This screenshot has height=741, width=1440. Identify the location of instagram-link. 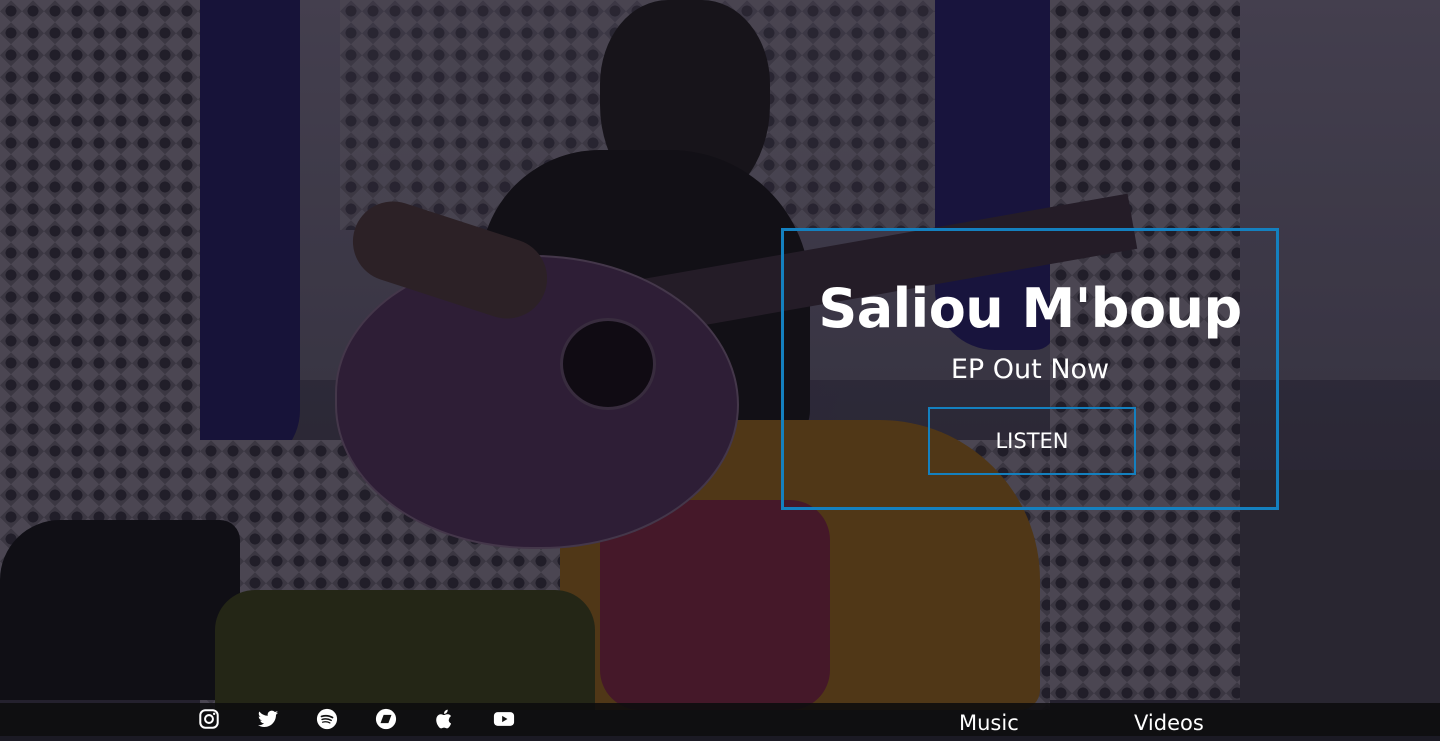
(209, 719).